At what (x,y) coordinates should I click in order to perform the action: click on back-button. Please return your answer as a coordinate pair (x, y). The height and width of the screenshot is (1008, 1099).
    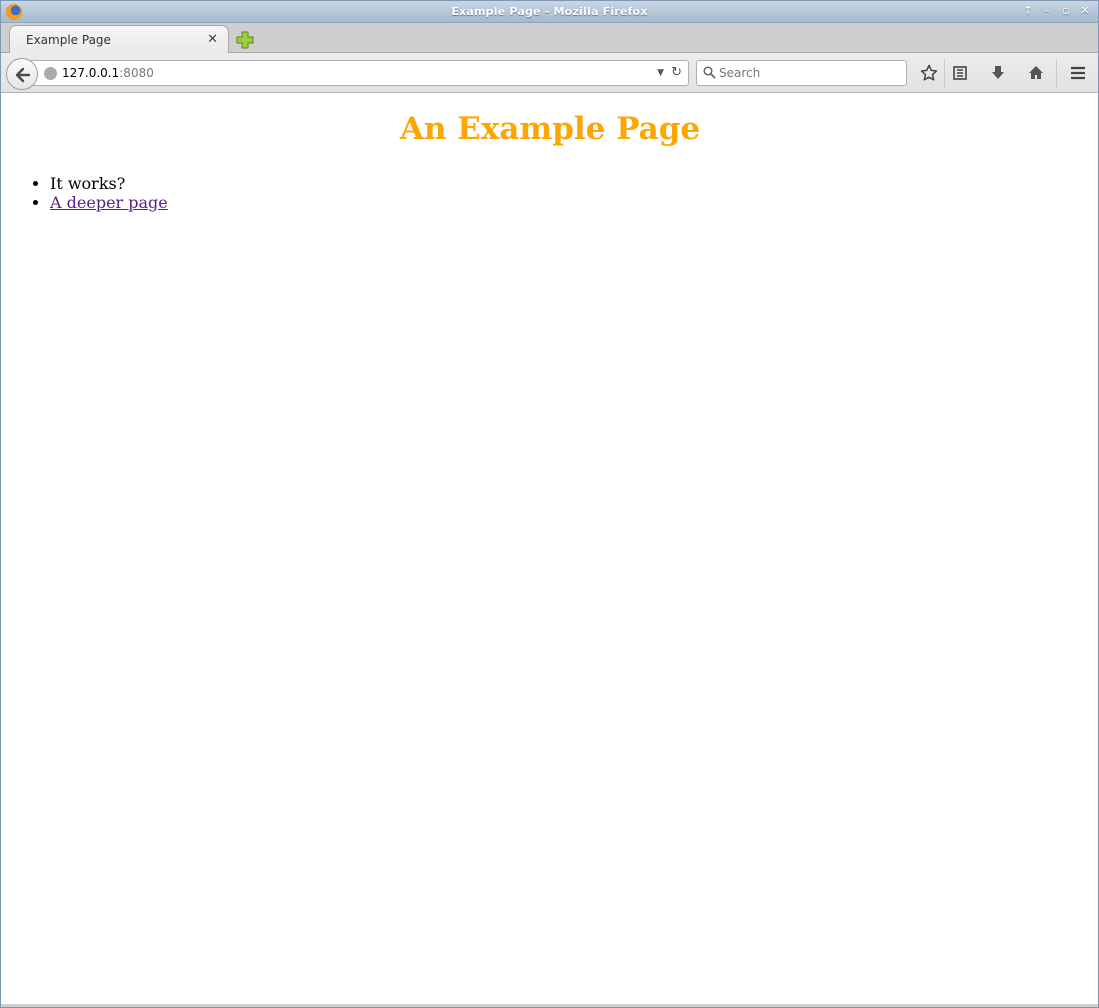
    Looking at the image, I should click on (22, 74).